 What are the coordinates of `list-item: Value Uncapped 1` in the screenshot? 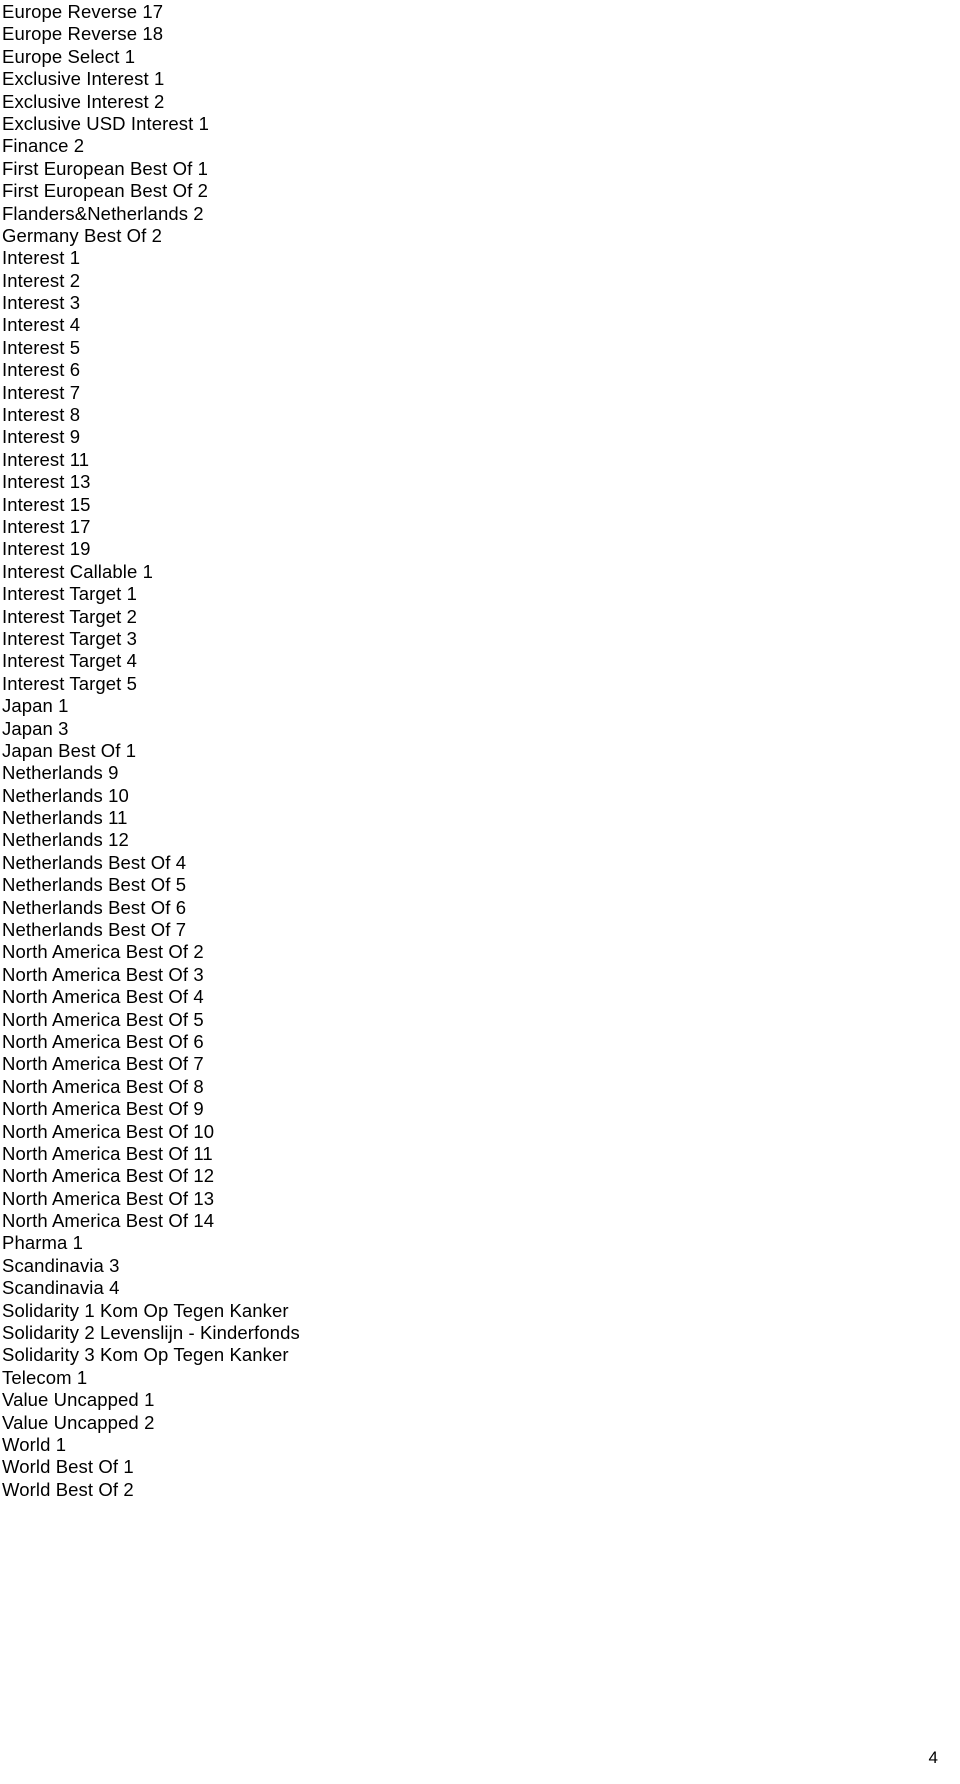 It's located at (78, 1400).